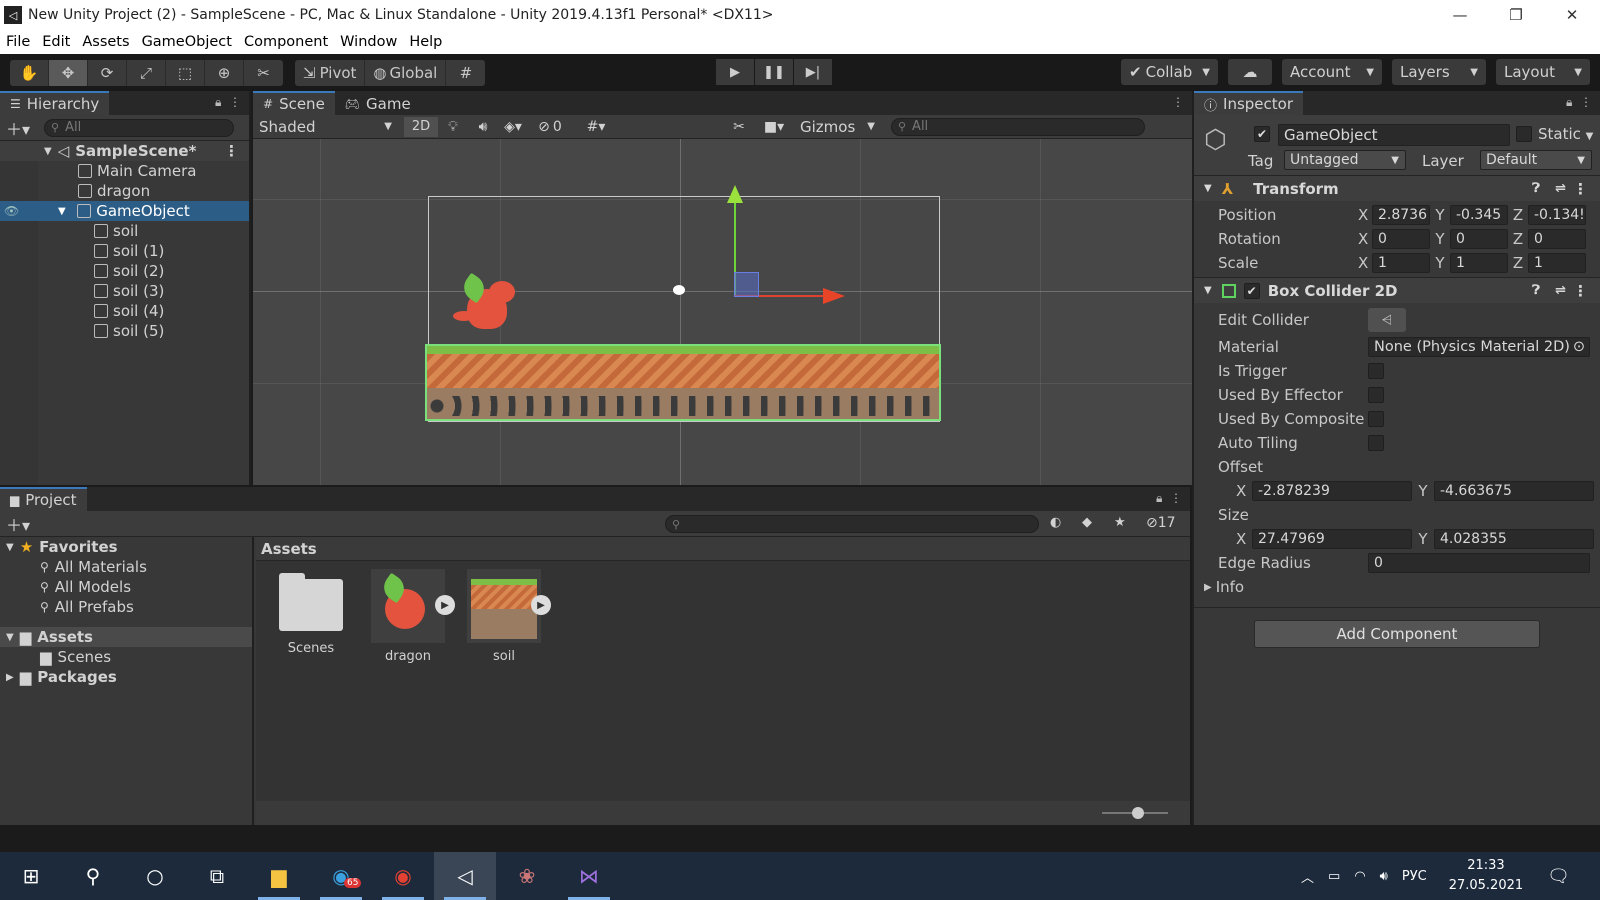 The width and height of the screenshot is (1600, 900). Describe the element at coordinates (1397, 188) in the screenshot. I see `transform-header: ▼ ⅄ Transform ❓︎ ⇌ ⋮` at that location.